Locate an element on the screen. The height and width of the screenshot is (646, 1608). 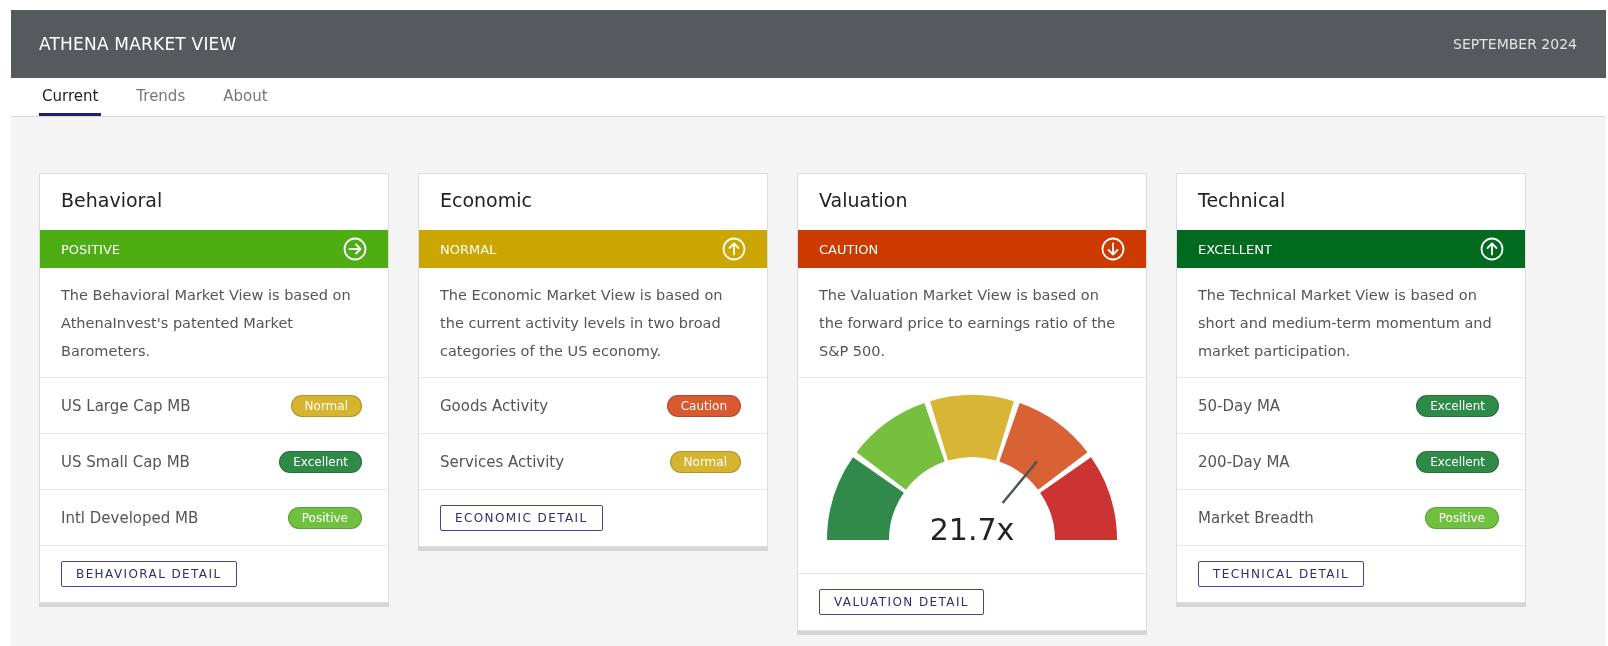
card-title: Valuation is located at coordinates (863, 200).